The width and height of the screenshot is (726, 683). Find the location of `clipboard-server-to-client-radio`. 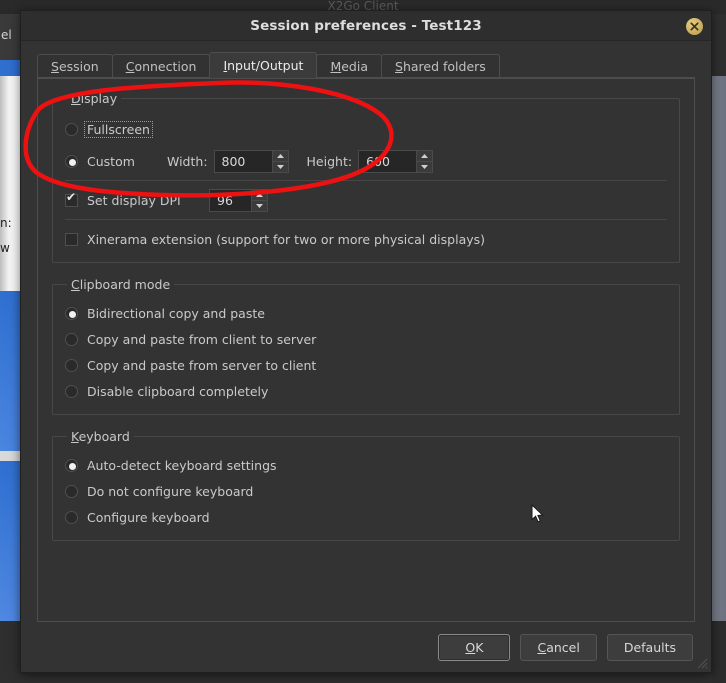

clipboard-server-to-client-radio is located at coordinates (71, 365).